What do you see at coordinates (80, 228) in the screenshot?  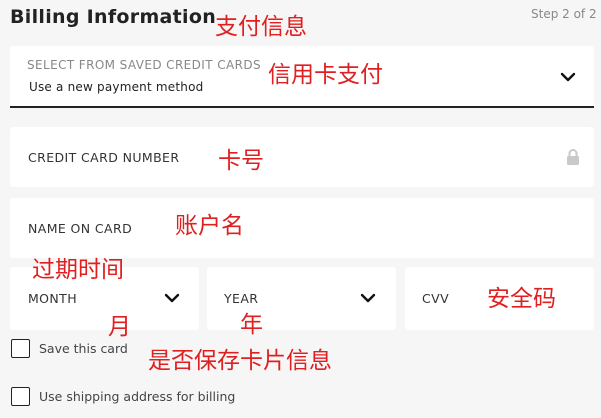 I see `name-on-card-label: NAME ON CARD` at bounding box center [80, 228].